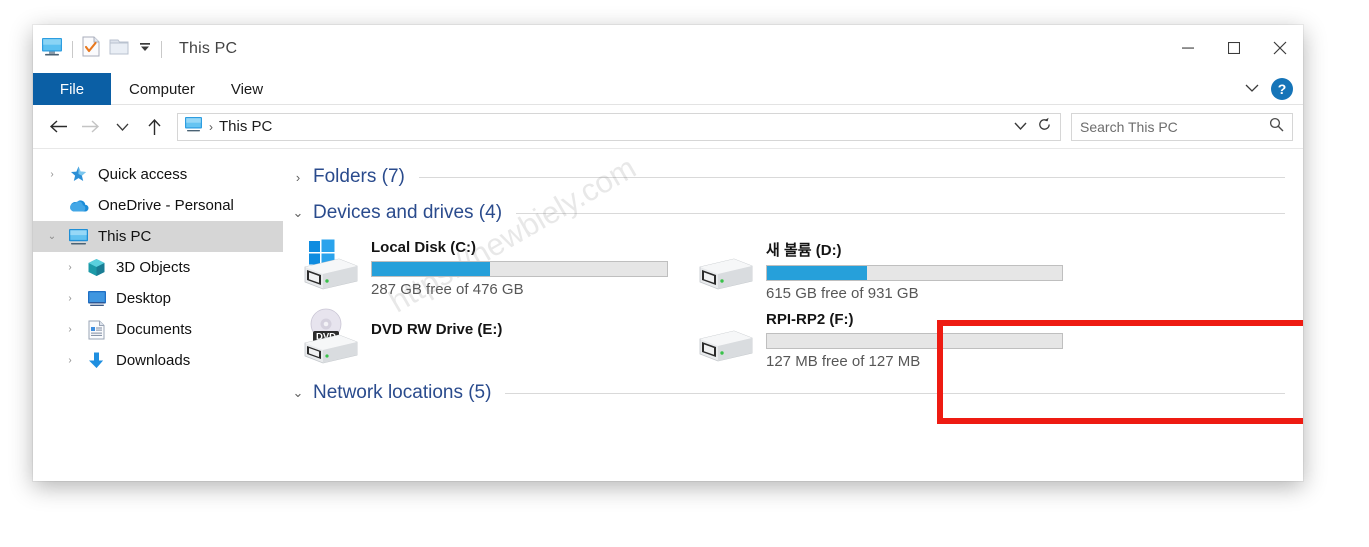 This screenshot has width=1369, height=547. What do you see at coordinates (1044, 127) in the screenshot?
I see `refresh-icon` at bounding box center [1044, 127].